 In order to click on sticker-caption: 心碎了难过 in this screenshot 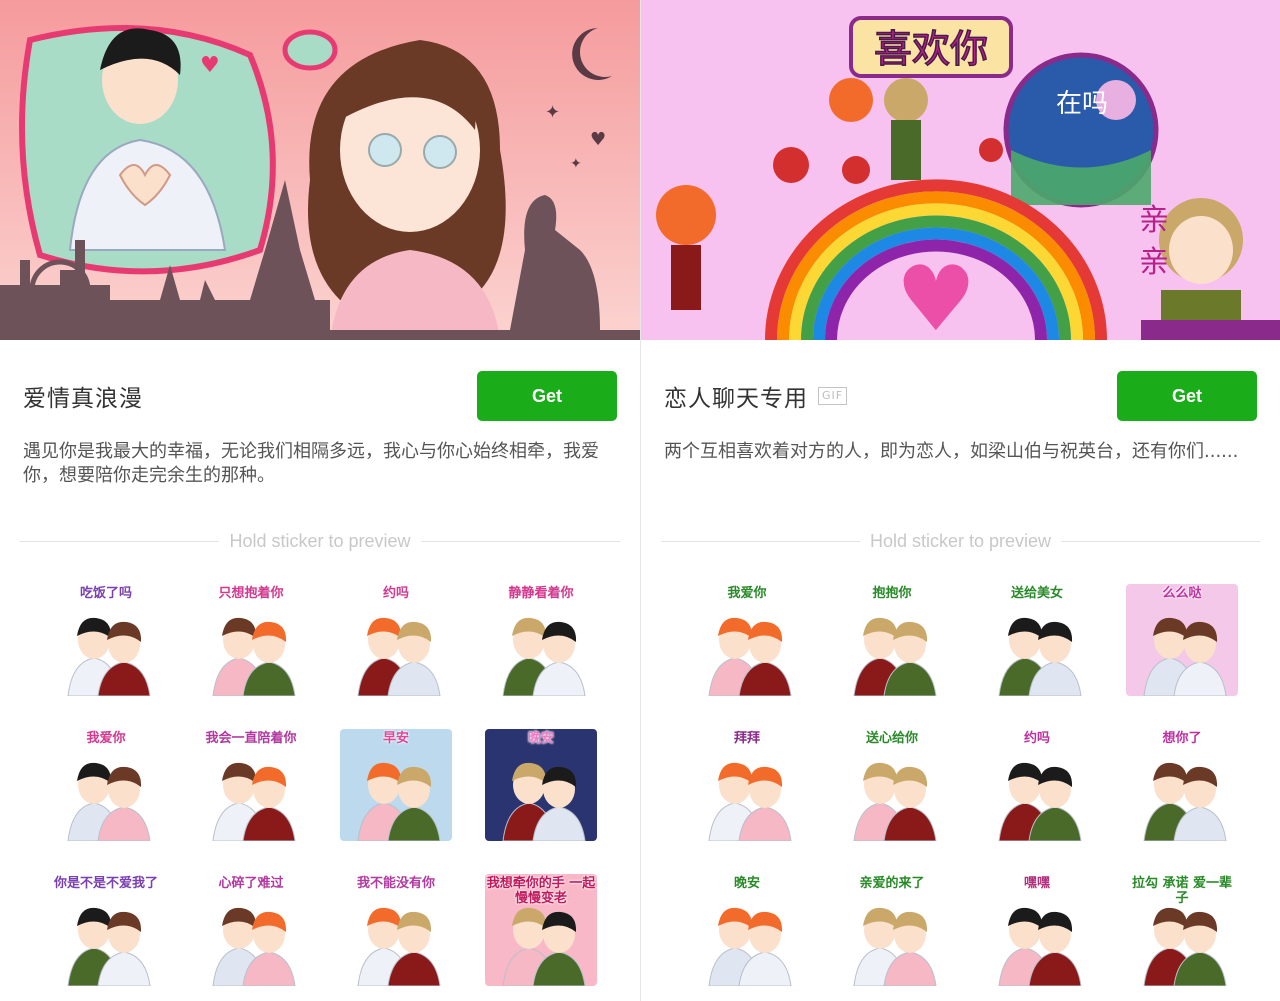, I will do `click(251, 883)`.